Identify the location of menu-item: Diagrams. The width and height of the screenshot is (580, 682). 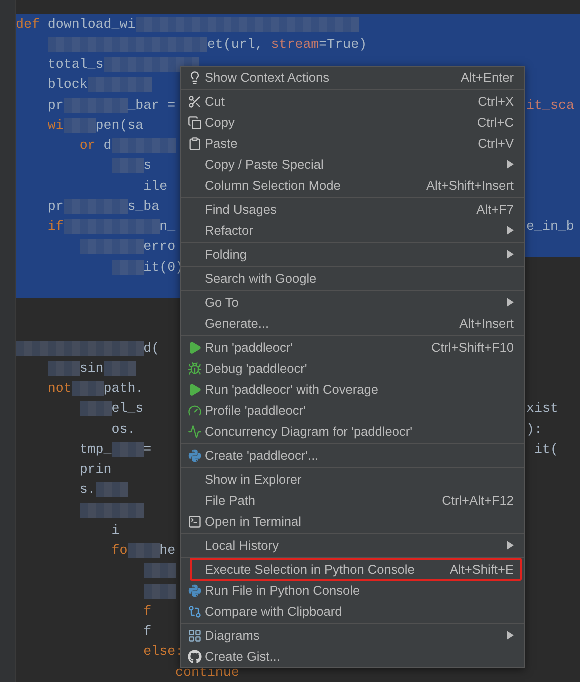
(352, 635).